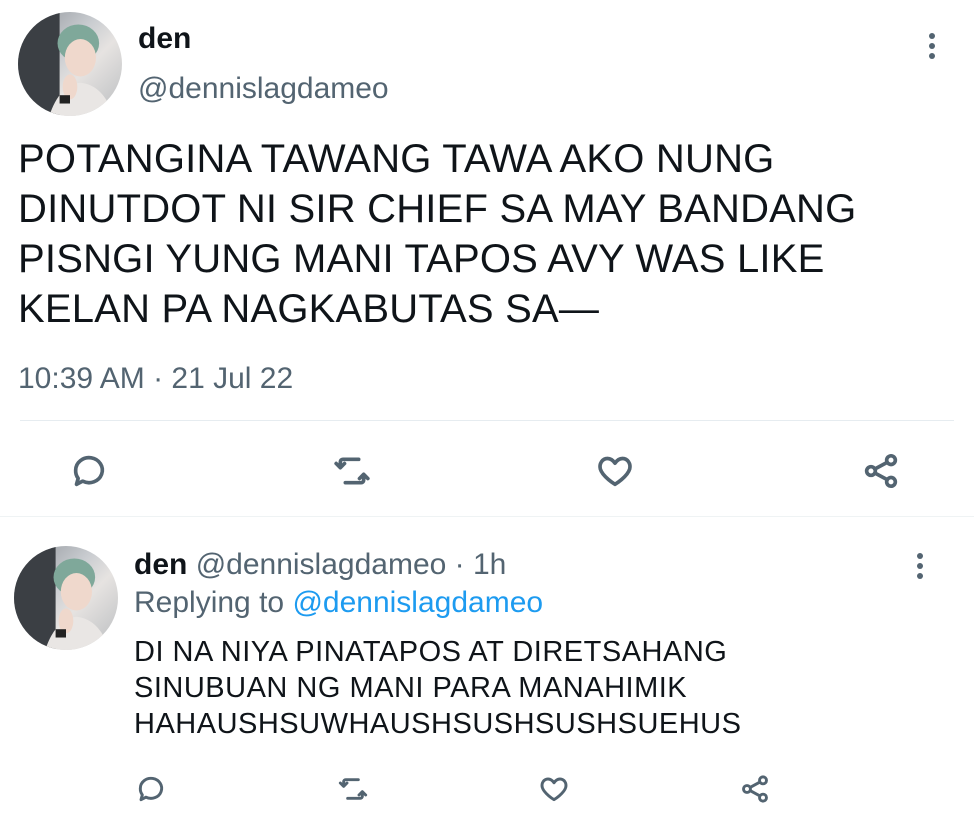 The height and width of the screenshot is (819, 974). I want to click on main-tweet-timestamp: 10:39 AM · 21 Jul 22, so click(155, 379).